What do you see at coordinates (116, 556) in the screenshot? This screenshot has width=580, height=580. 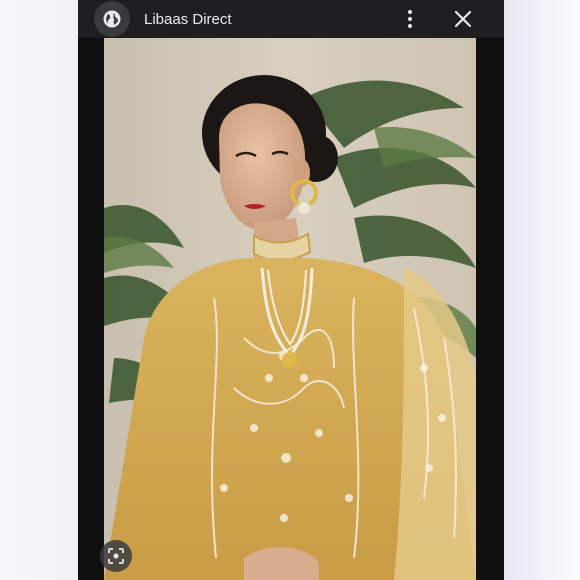 I see `lens-search-icon` at bounding box center [116, 556].